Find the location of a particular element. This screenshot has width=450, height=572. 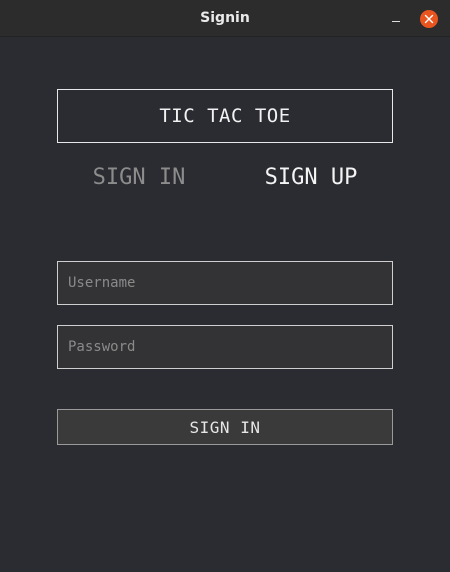

tab-sign-up: SIGN UP is located at coordinates (311, 178).